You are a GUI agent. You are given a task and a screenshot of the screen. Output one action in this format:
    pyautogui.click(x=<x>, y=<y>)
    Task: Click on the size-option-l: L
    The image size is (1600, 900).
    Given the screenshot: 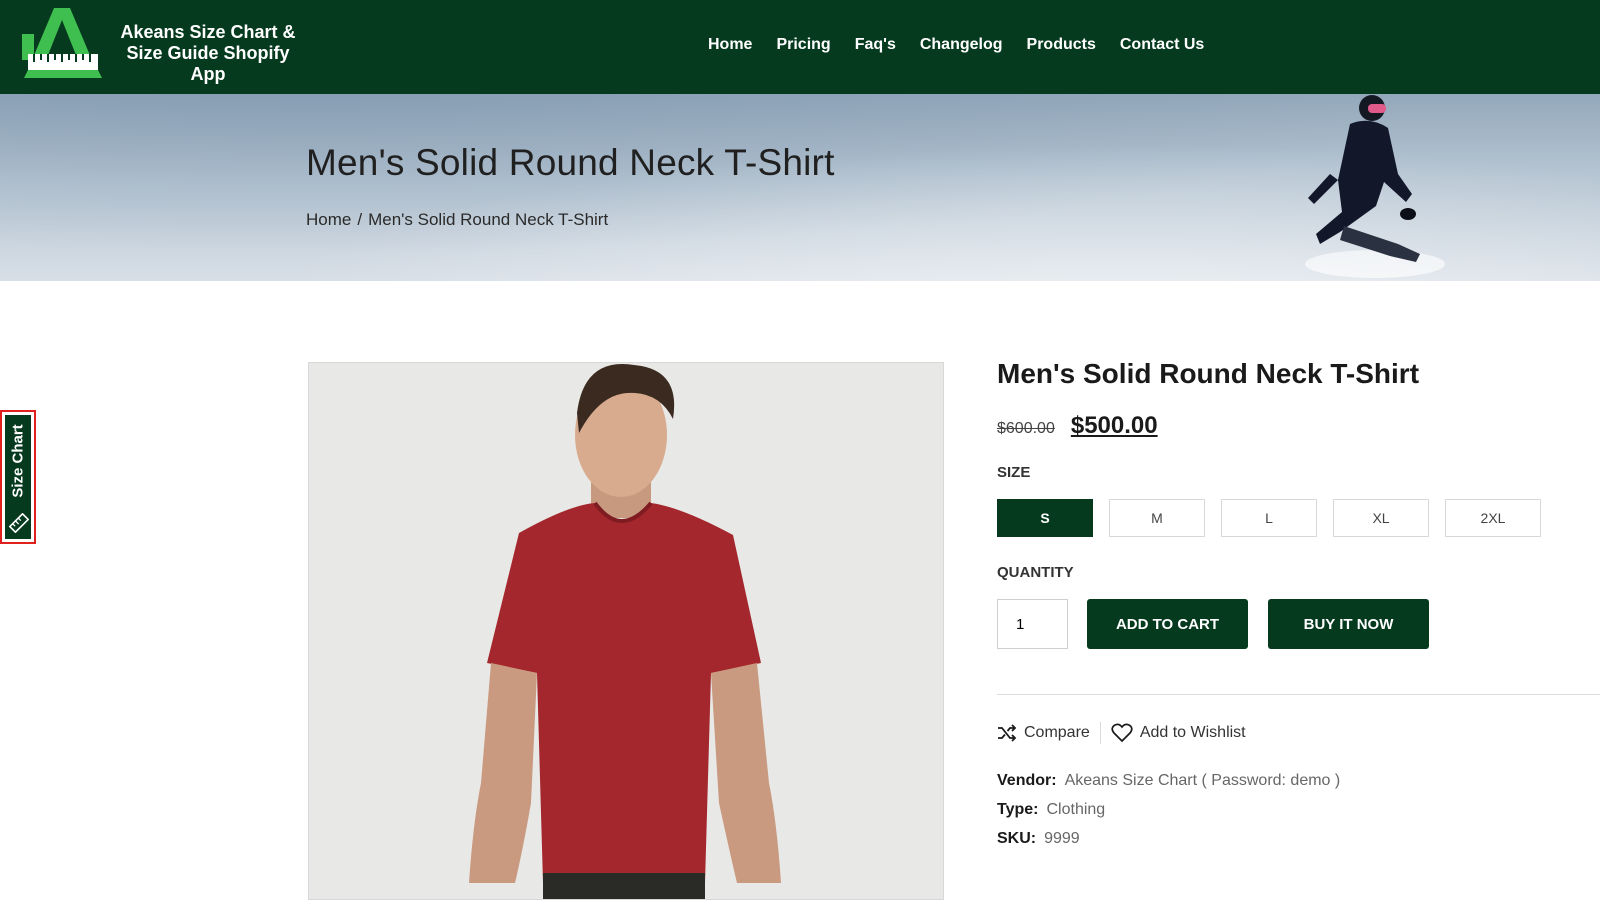 What is the action you would take?
    pyautogui.click(x=1269, y=518)
    